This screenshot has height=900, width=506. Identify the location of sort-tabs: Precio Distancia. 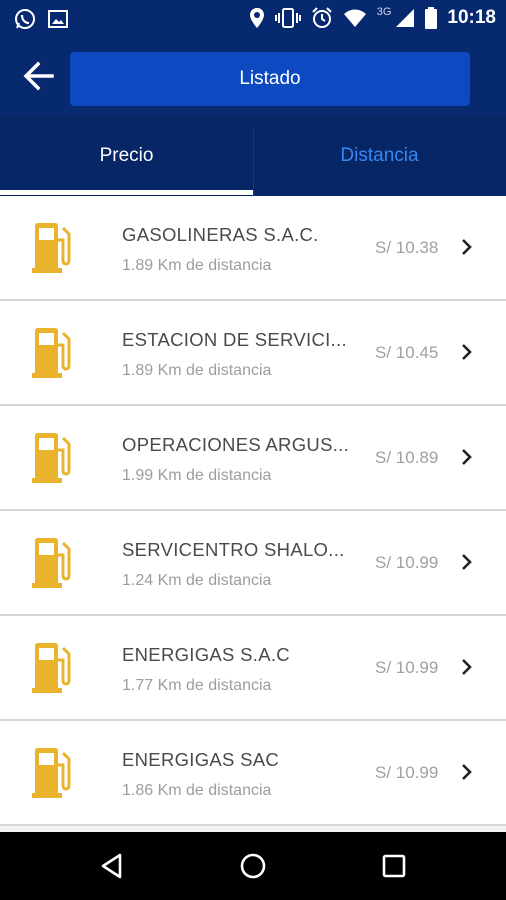
(253, 156).